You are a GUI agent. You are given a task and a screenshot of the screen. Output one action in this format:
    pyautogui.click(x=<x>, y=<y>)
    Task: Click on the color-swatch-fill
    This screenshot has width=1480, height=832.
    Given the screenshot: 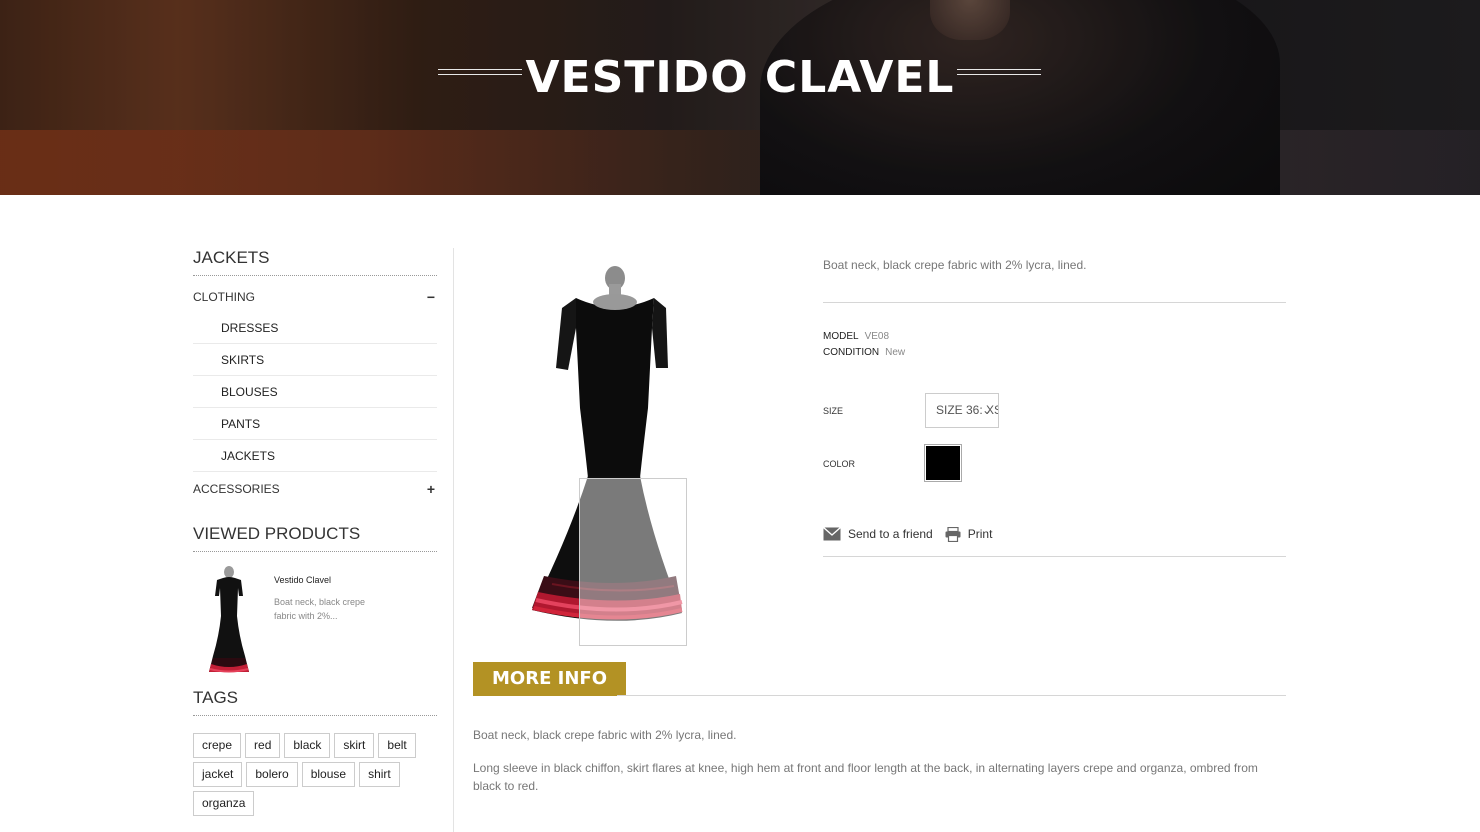 What is the action you would take?
    pyautogui.click(x=943, y=463)
    